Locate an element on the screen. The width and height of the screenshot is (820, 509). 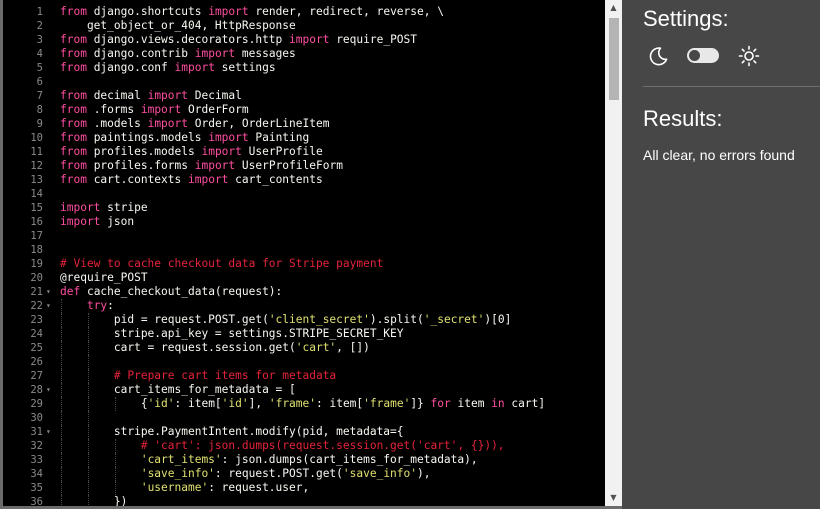
line-number: 5 is located at coordinates (39, 68).